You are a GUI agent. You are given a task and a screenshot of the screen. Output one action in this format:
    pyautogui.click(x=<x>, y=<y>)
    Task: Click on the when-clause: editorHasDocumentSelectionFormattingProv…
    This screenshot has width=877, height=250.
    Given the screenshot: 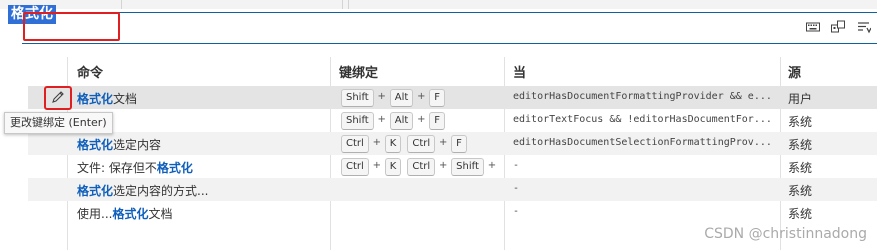 What is the action you would take?
    pyautogui.click(x=642, y=142)
    